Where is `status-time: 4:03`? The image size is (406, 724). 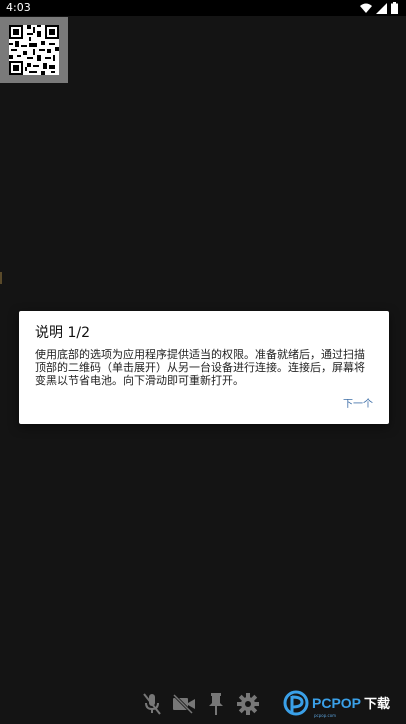 status-time: 4:03 is located at coordinates (18, 7).